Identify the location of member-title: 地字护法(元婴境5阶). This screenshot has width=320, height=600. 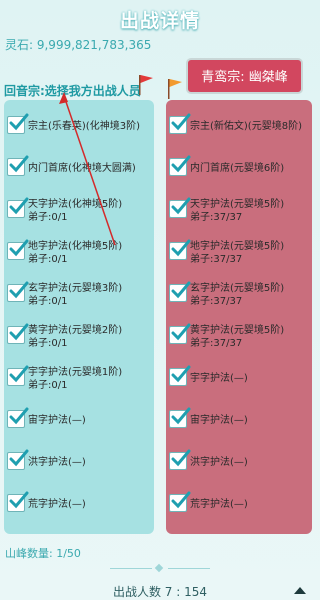
(237, 246).